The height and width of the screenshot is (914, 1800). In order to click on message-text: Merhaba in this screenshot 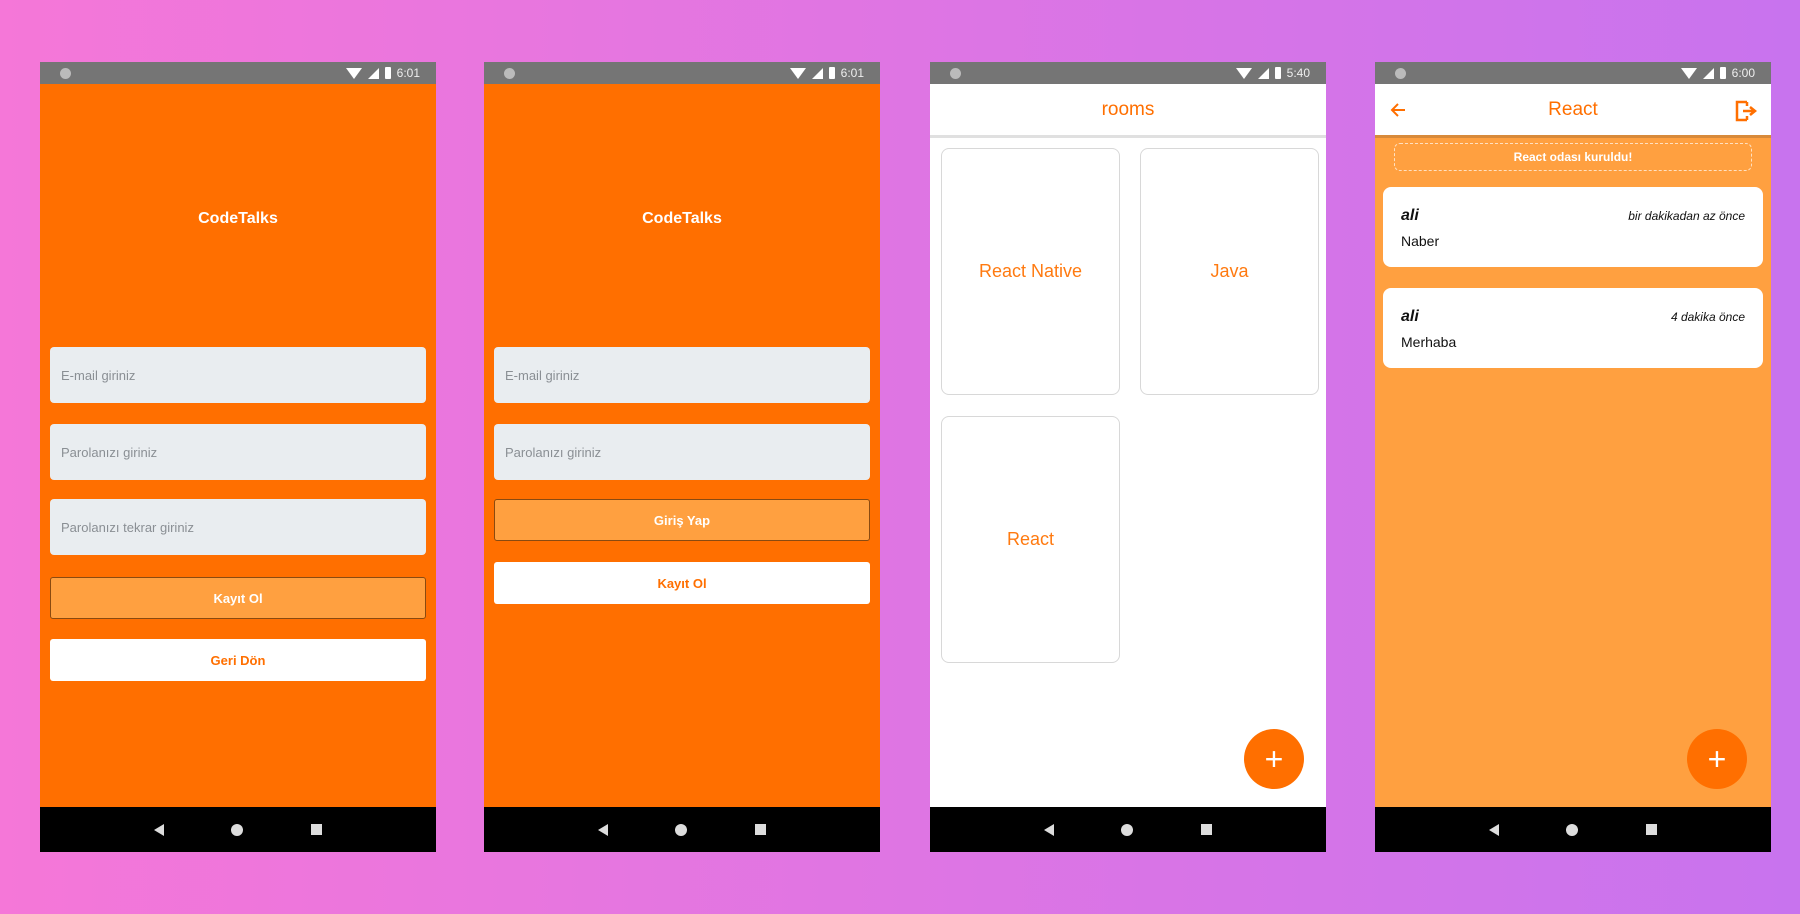, I will do `click(1429, 342)`.